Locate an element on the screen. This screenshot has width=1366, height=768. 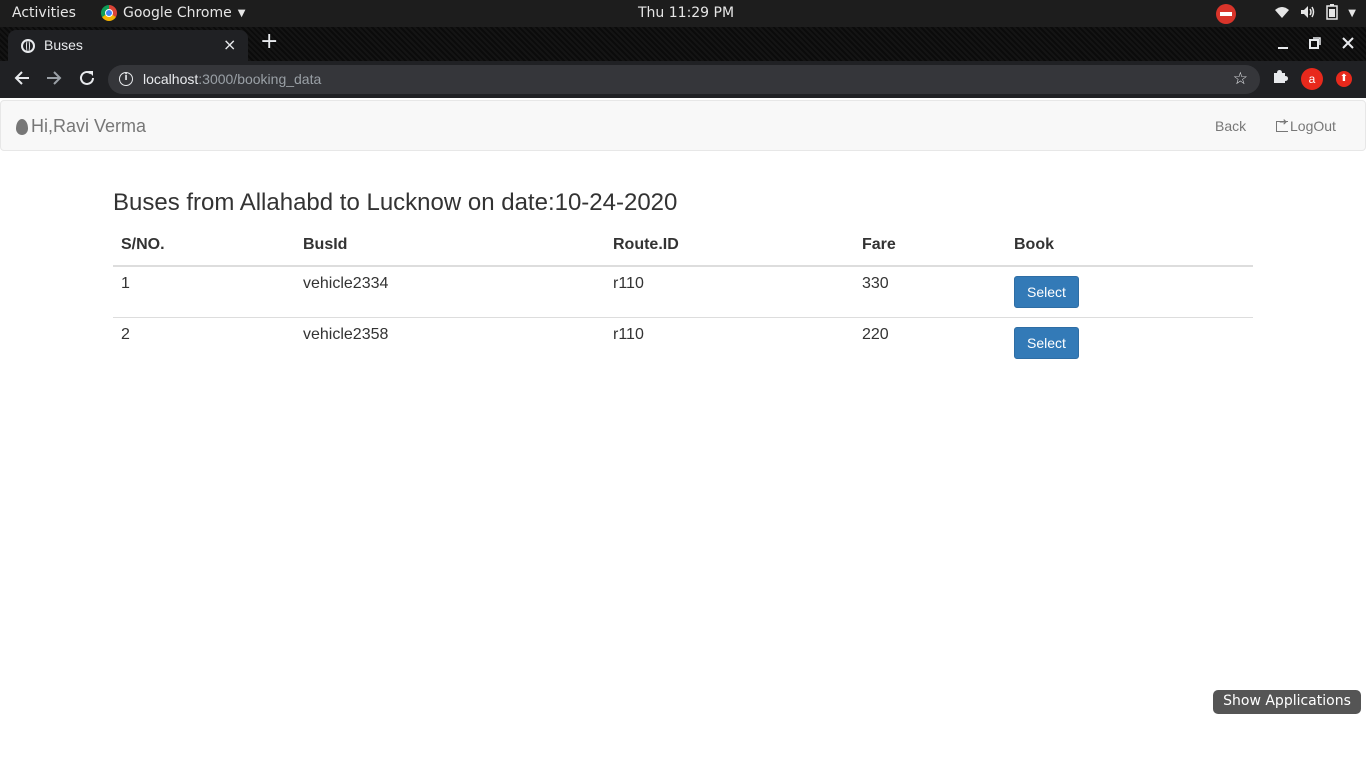
logout-icon is located at coordinates (1282, 124).